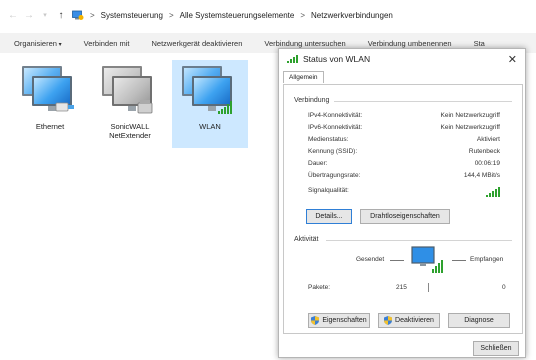 The height and width of the screenshot is (360, 536). I want to click on dialog-title: Status von WLAN, so click(337, 59).